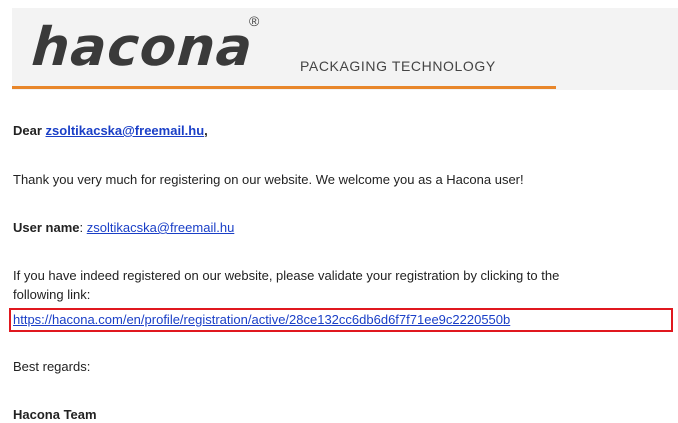 The height and width of the screenshot is (423, 678). Describe the element at coordinates (29, 130) in the screenshot. I see `greeting-prefix: Dear` at that location.